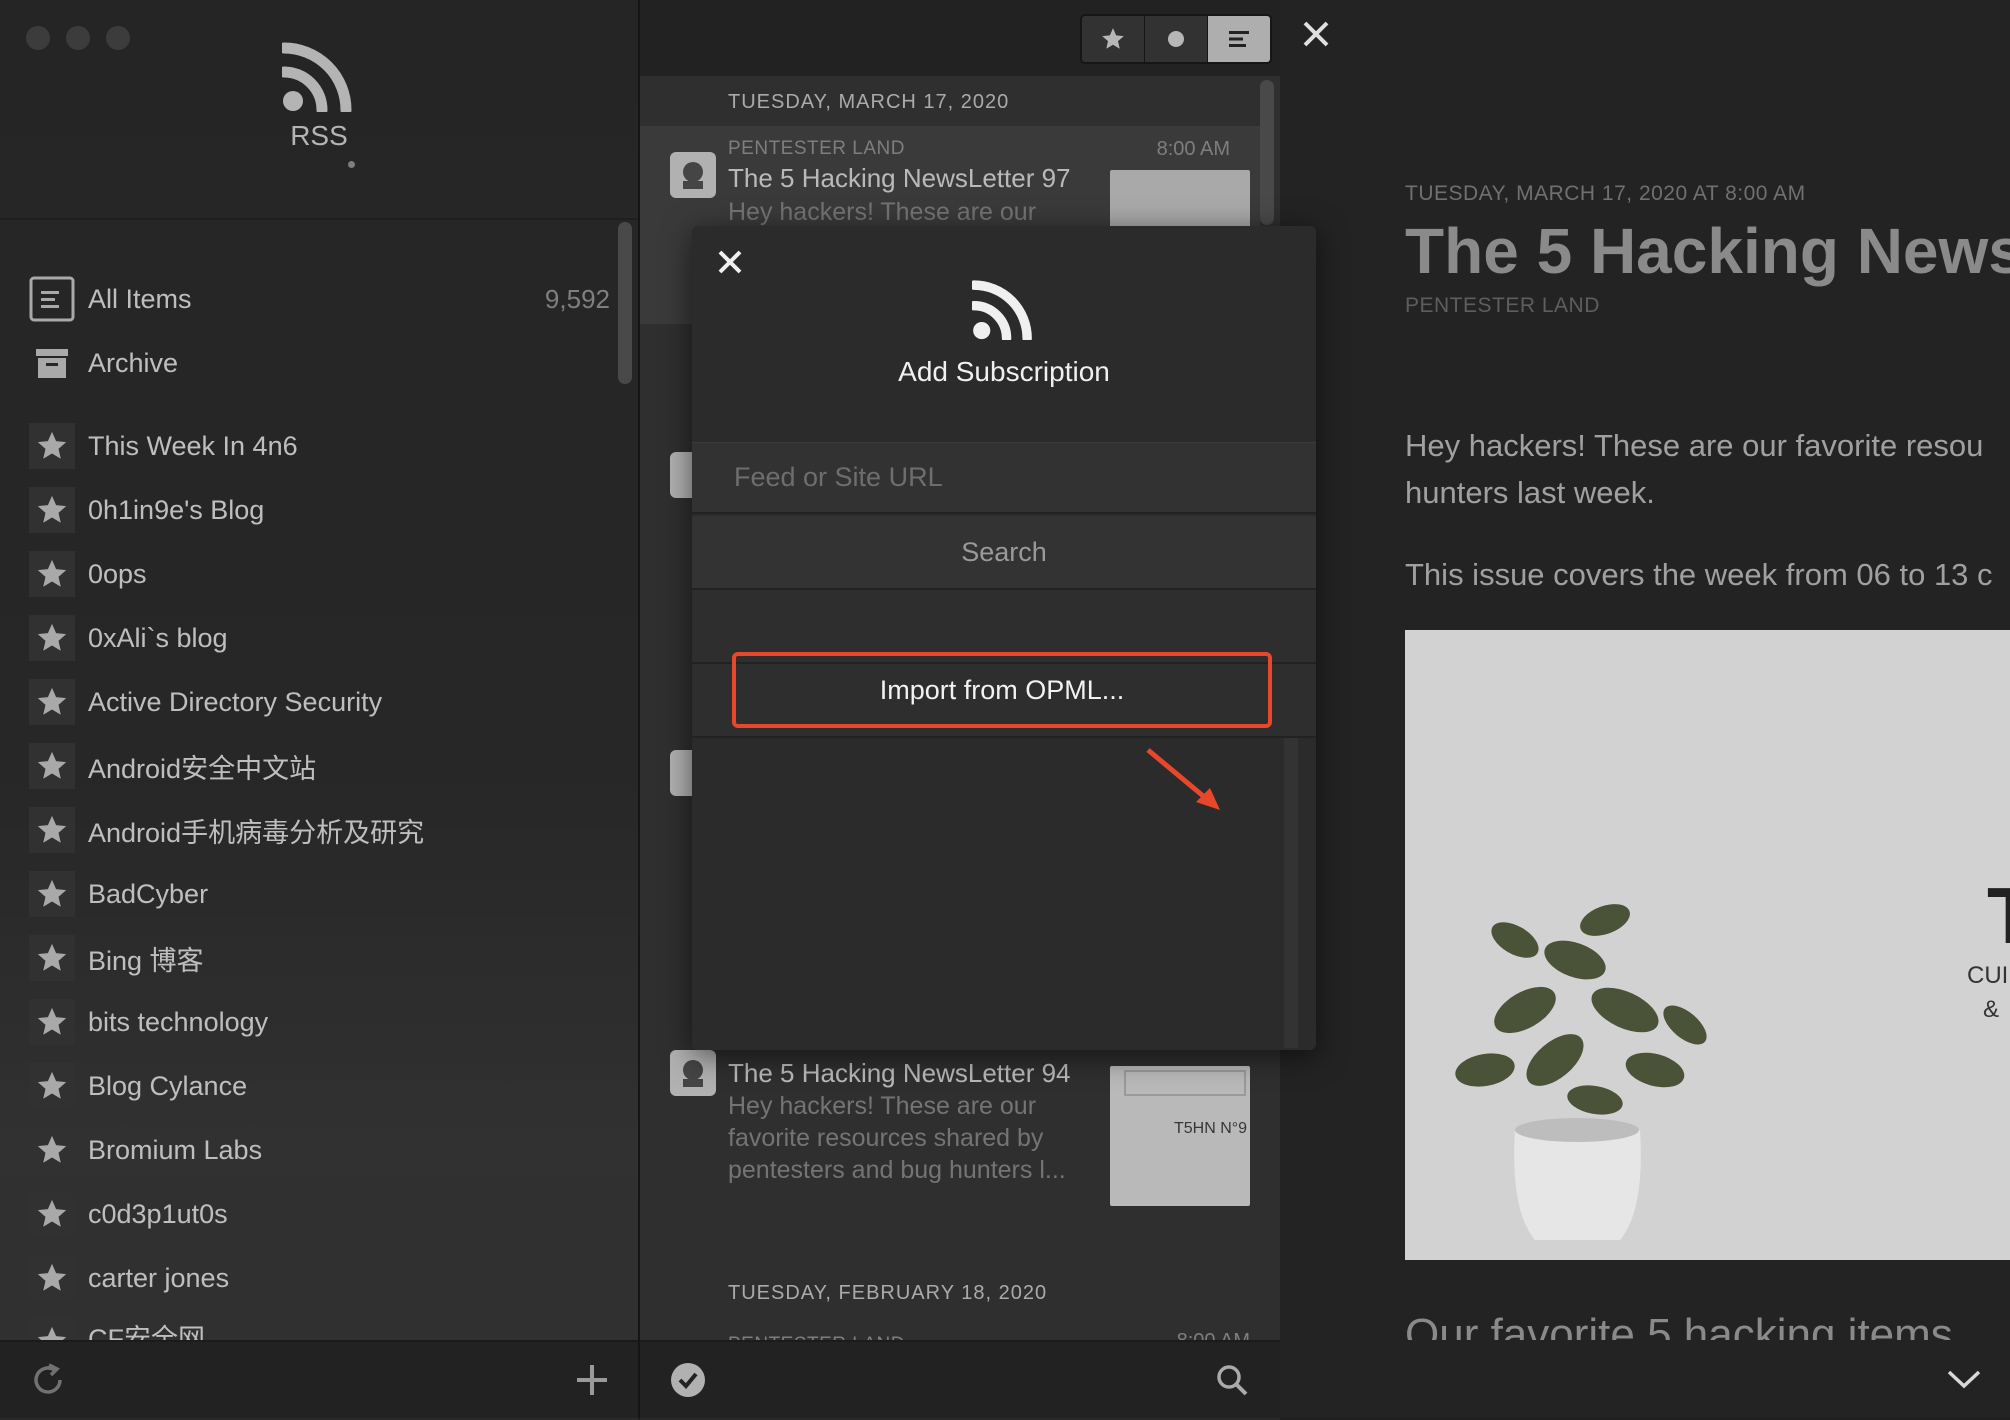 The width and height of the screenshot is (2010, 1420). I want to click on annotation-arrow-icon, so click(1186, 783).